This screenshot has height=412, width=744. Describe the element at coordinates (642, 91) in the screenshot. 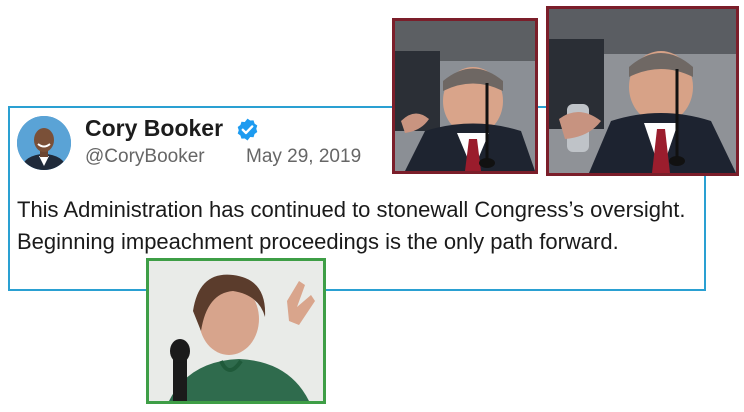

I see `hearing-photo-right` at that location.